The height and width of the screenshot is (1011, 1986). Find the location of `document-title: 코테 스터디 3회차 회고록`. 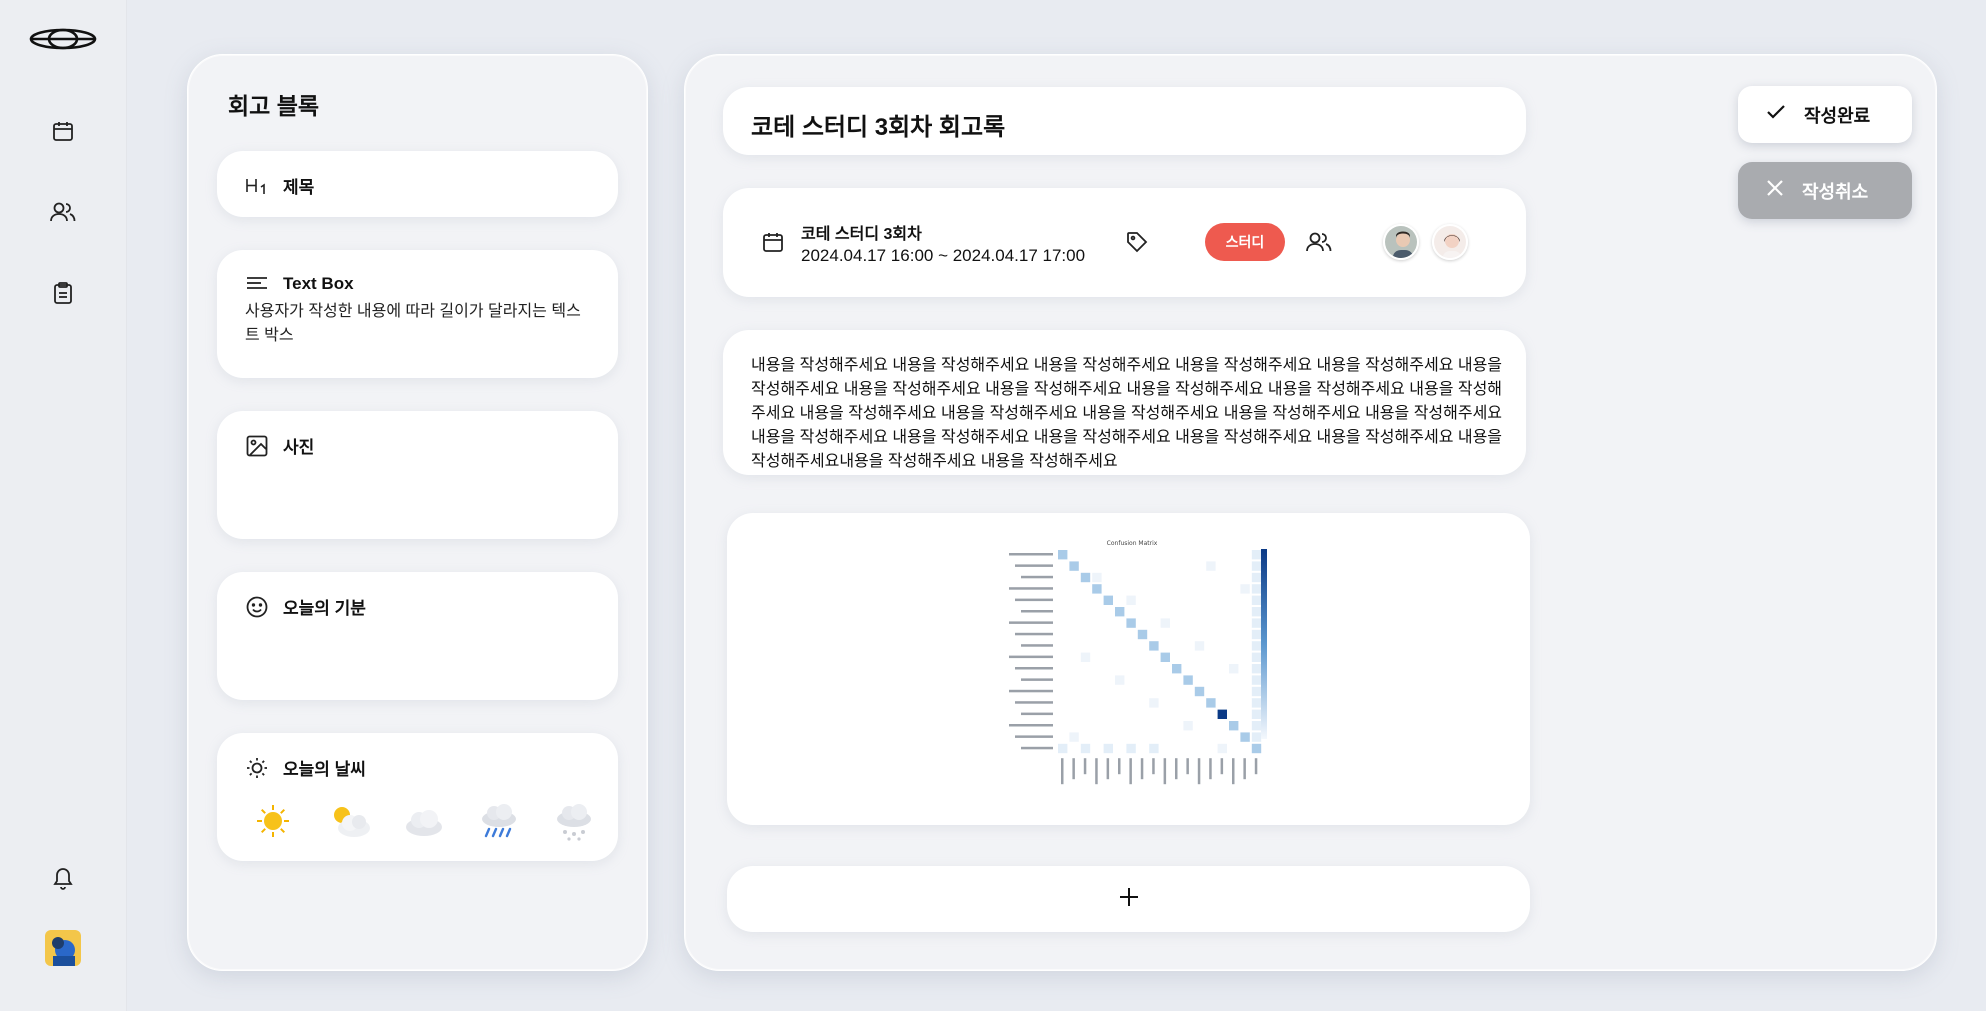

document-title: 코테 스터디 3회차 회고록 is located at coordinates (878, 124).